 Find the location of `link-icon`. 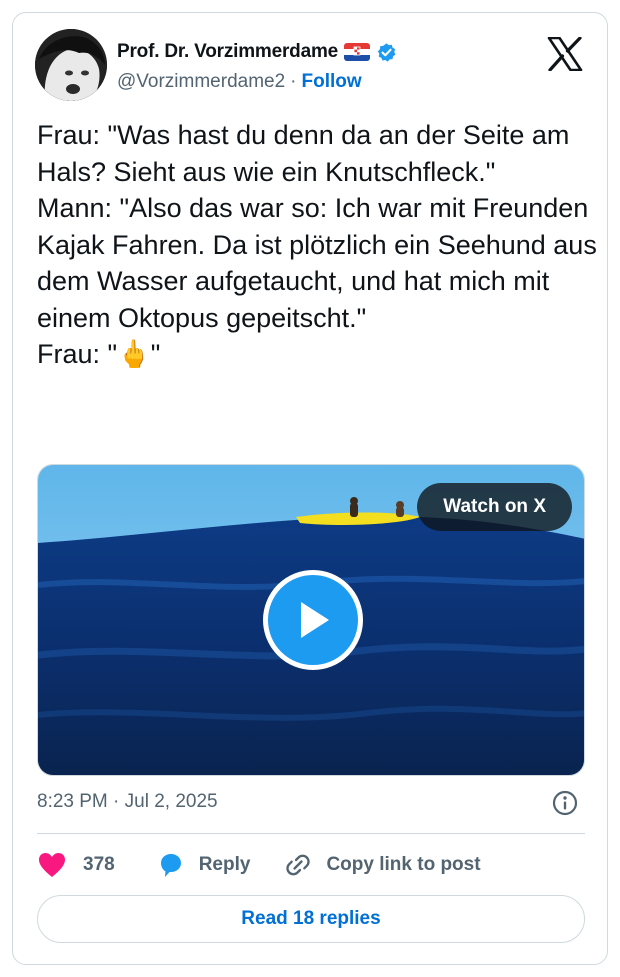

link-icon is located at coordinates (298, 865).